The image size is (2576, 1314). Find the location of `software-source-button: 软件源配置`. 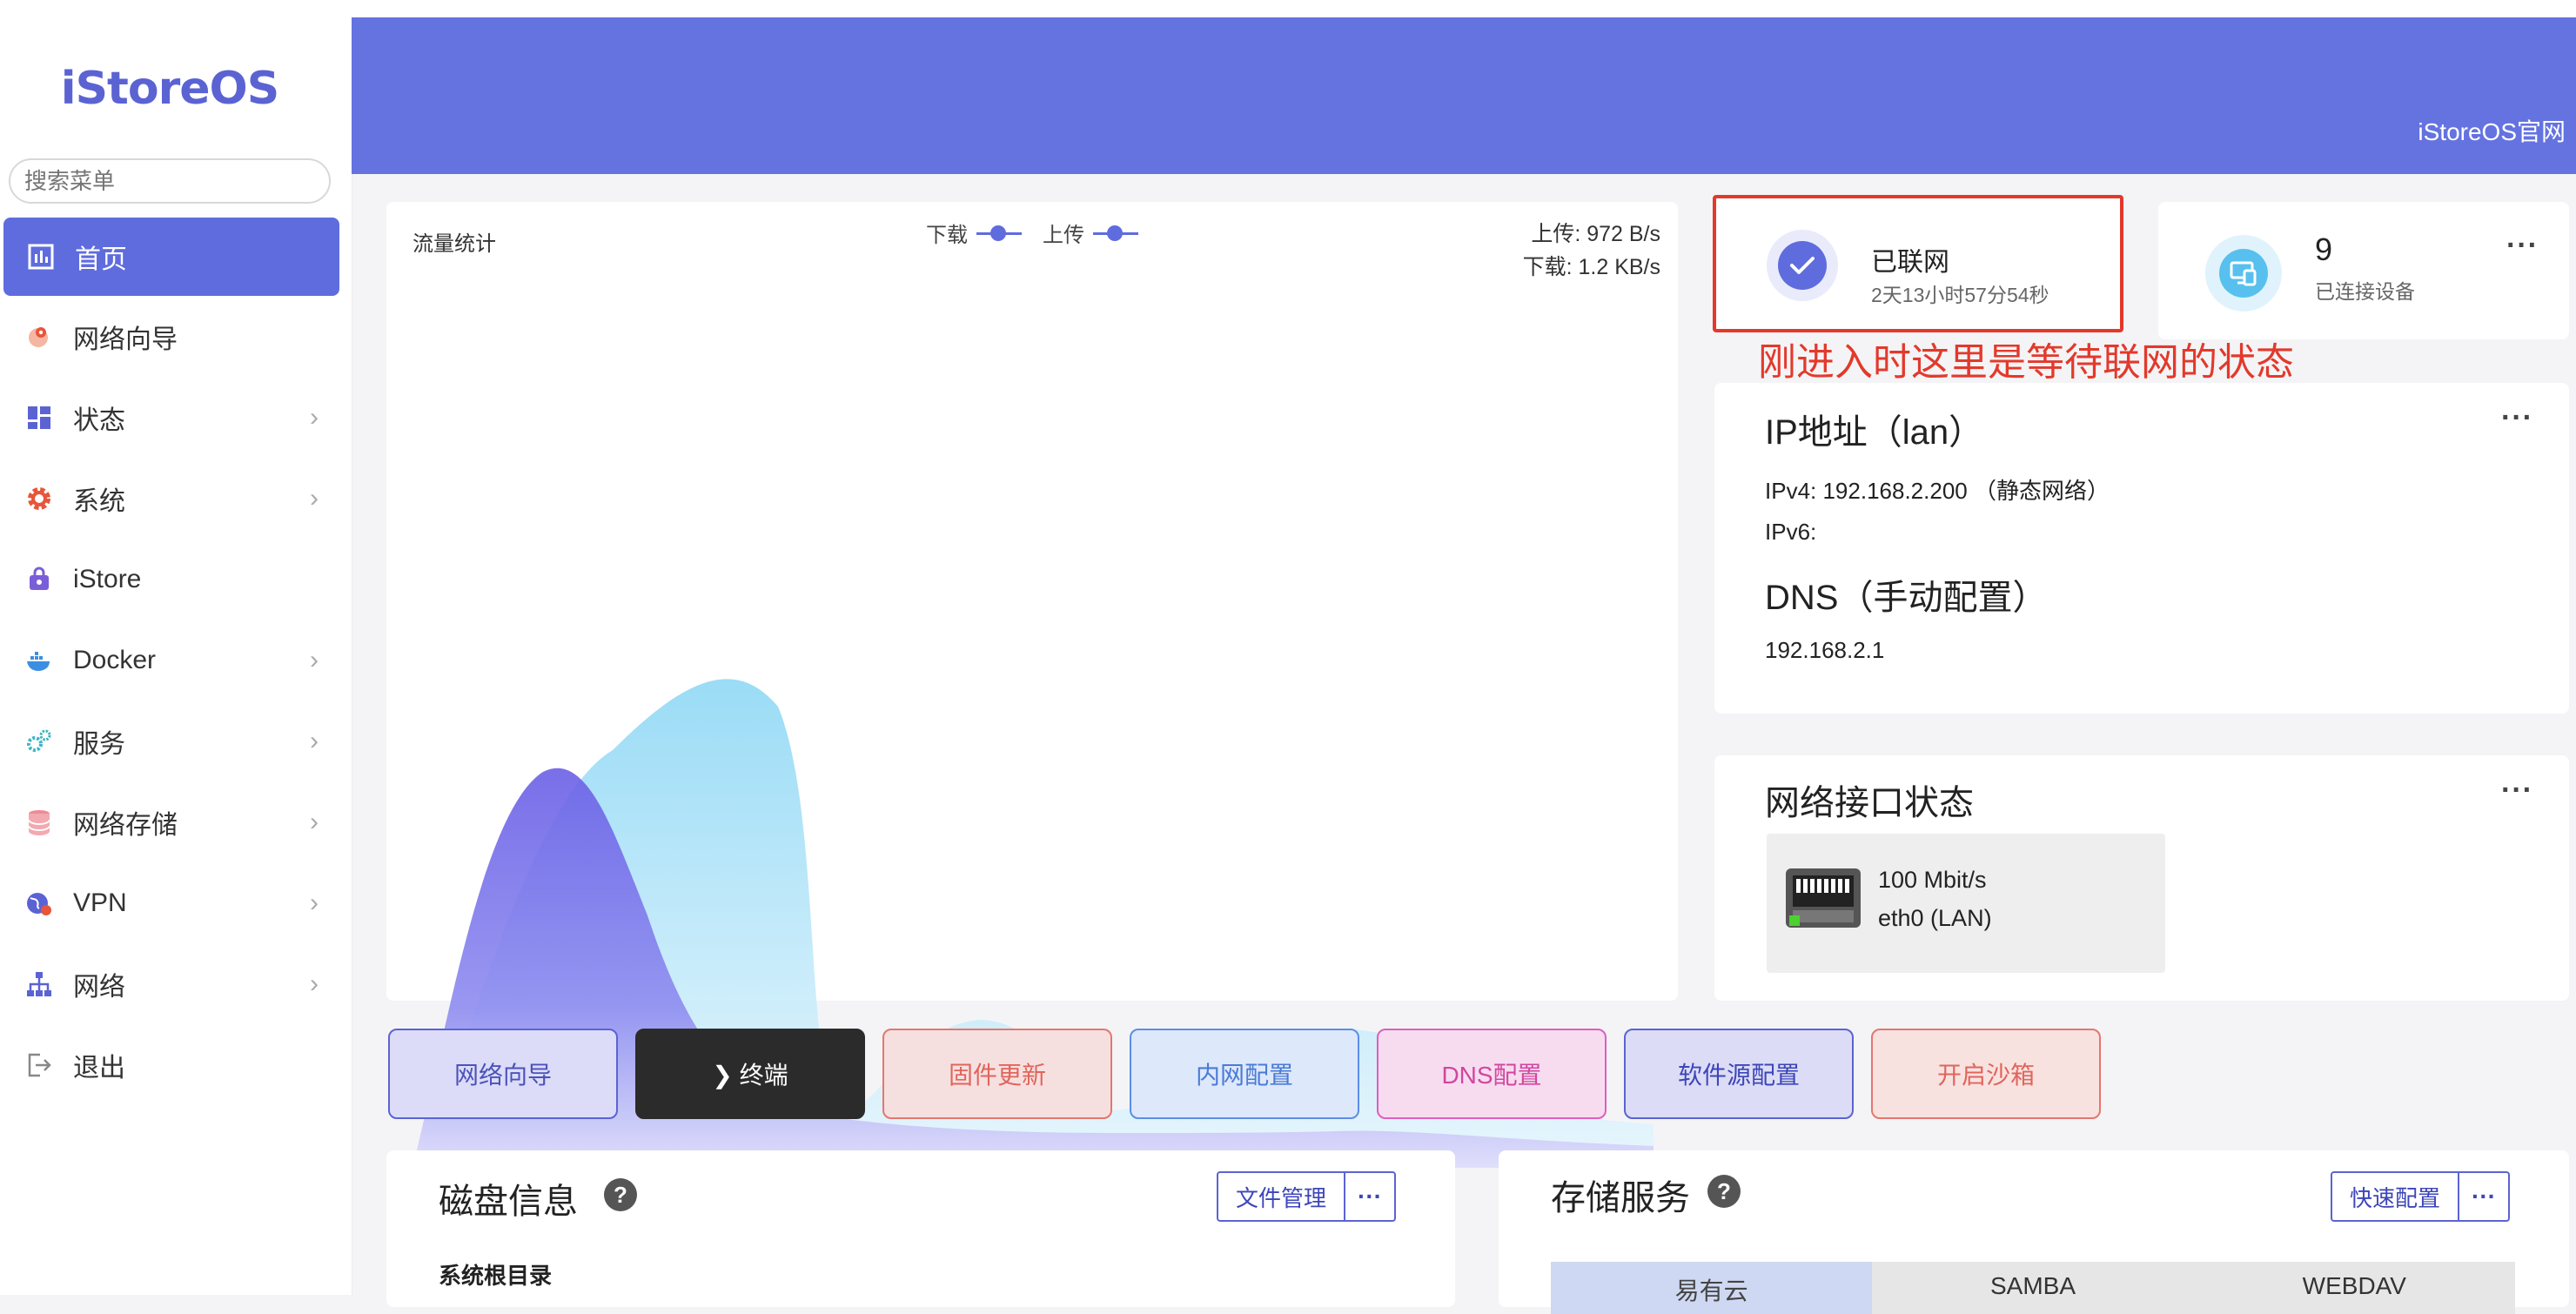

software-source-button: 软件源配置 is located at coordinates (1739, 1074).